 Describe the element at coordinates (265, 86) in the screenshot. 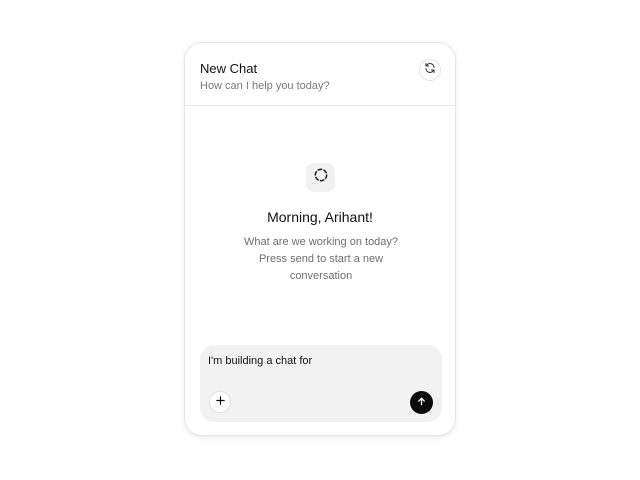

I see `chat-subtitle: How can I help you today?` at that location.